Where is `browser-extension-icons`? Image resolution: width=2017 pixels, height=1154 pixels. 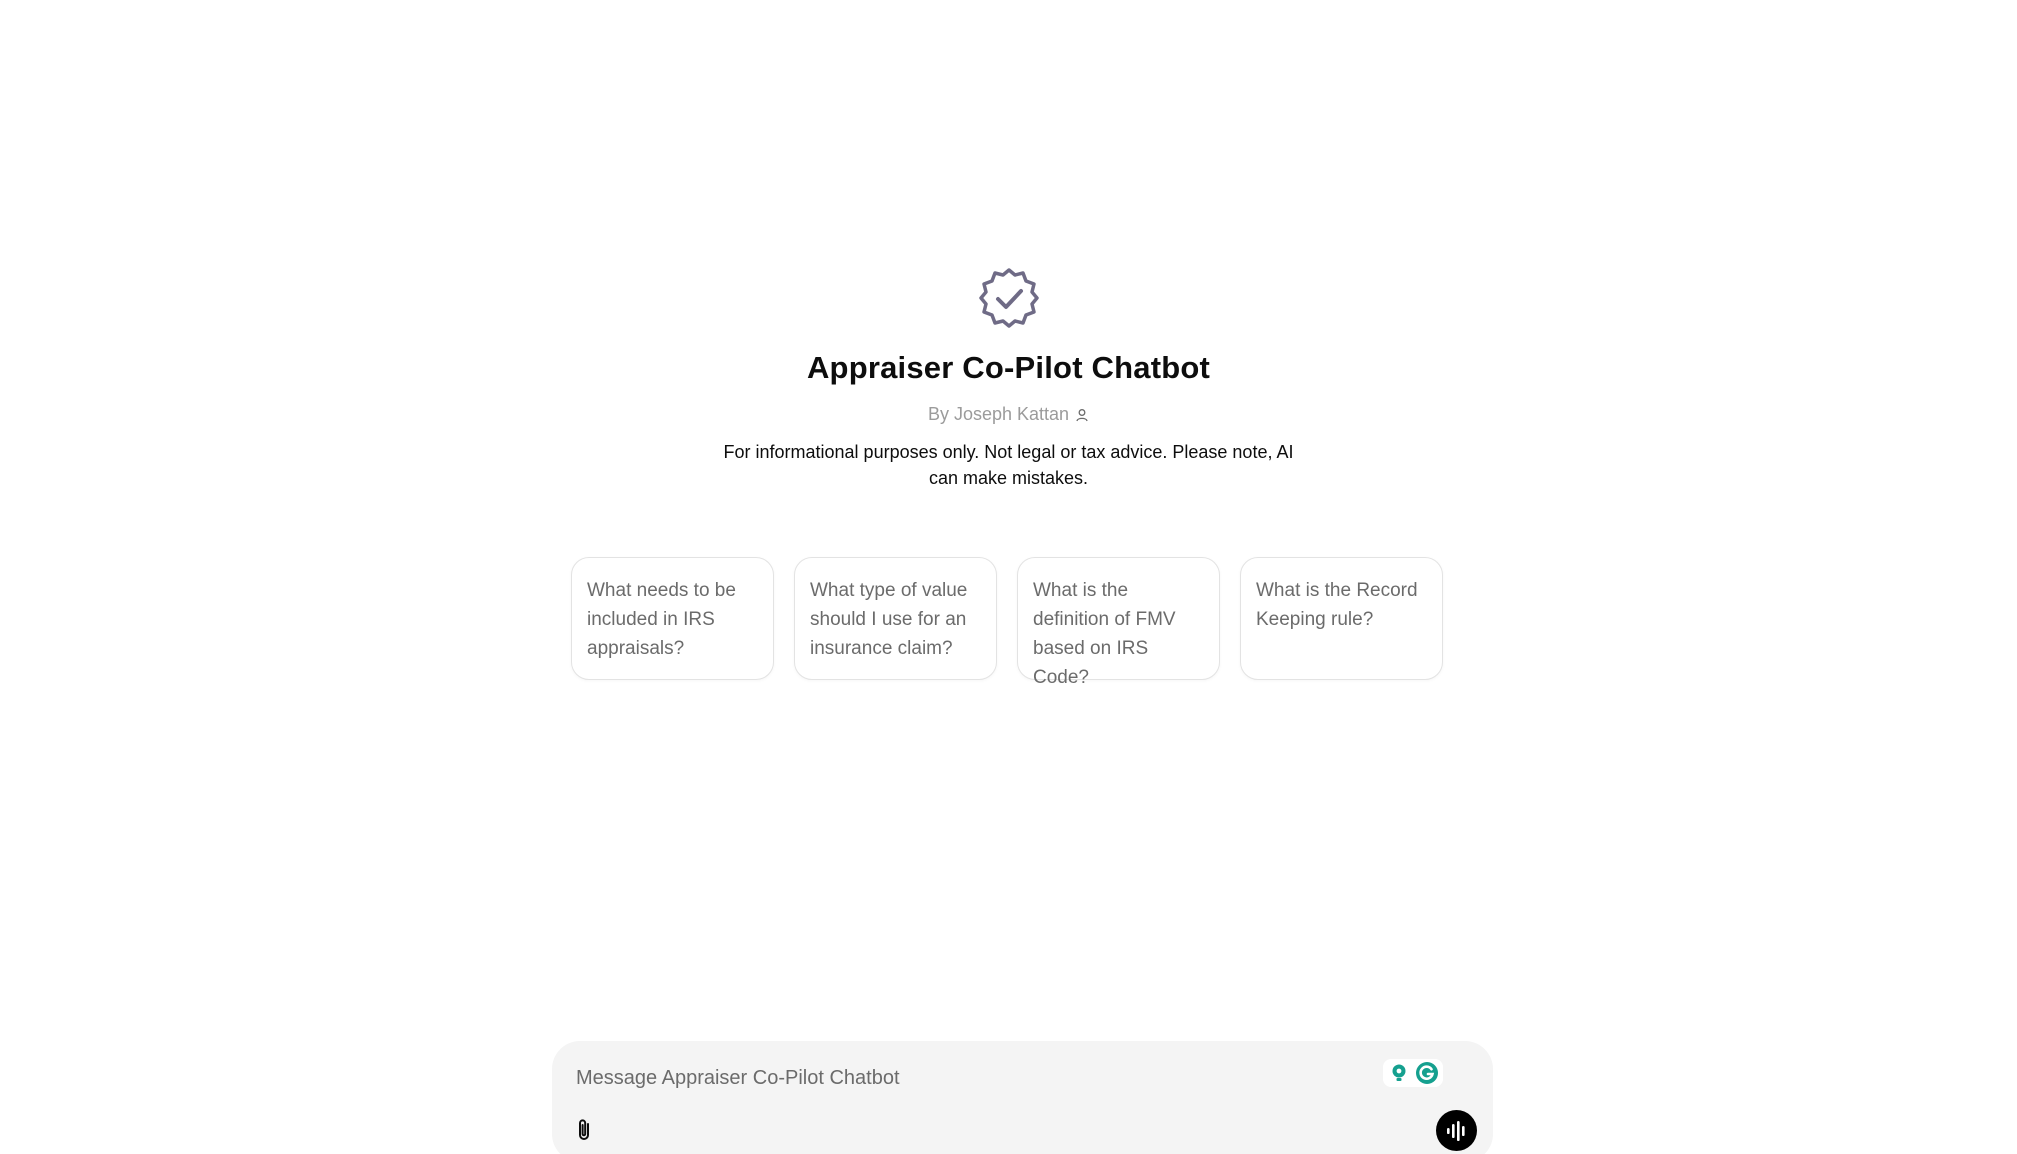
browser-extension-icons is located at coordinates (1413, 1073).